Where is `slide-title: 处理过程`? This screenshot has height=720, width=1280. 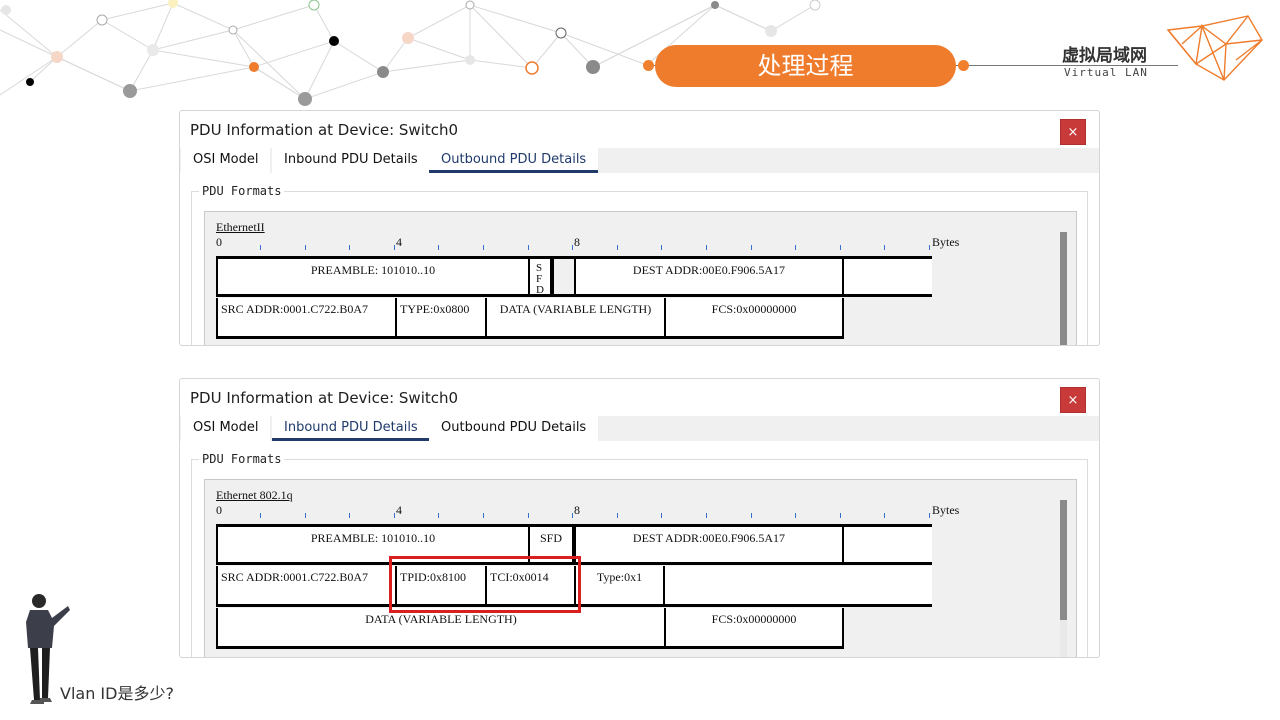
slide-title: 处理过程 is located at coordinates (805, 66).